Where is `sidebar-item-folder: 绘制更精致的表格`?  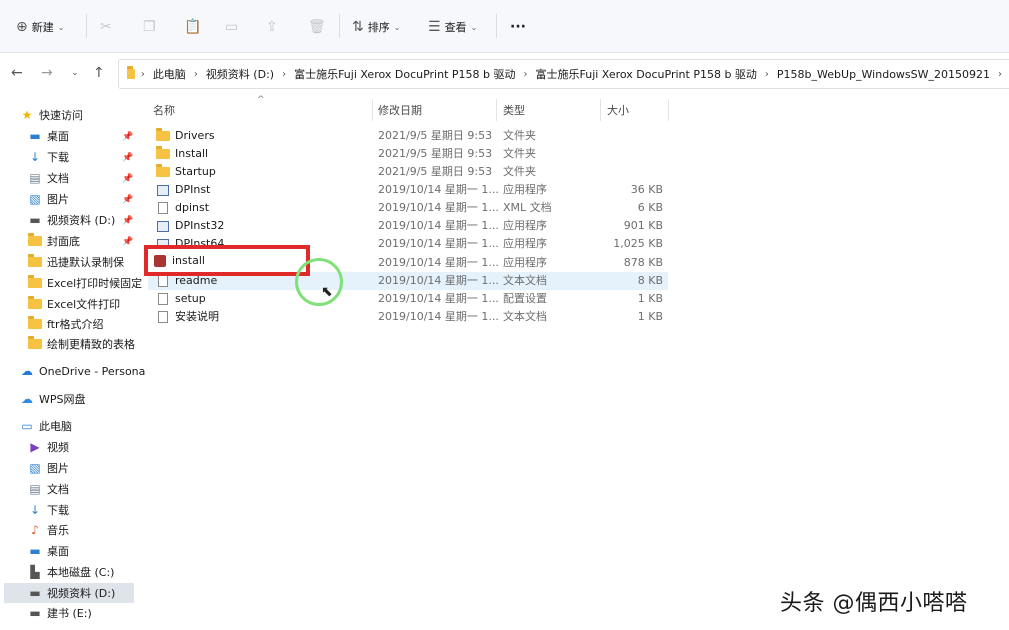 sidebar-item-folder: 绘制更精致的表格 is located at coordinates (96, 344).